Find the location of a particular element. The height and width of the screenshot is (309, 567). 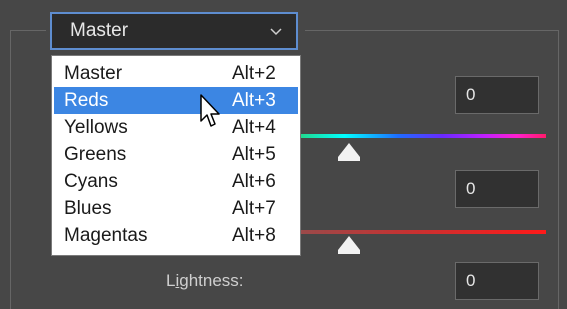

hue-slider-track is located at coordinates (423, 136).